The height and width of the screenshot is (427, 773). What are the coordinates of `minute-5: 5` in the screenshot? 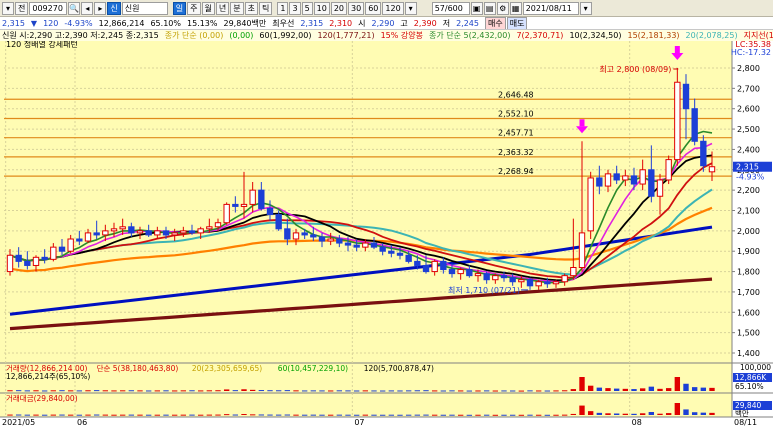 It's located at (307, 8).